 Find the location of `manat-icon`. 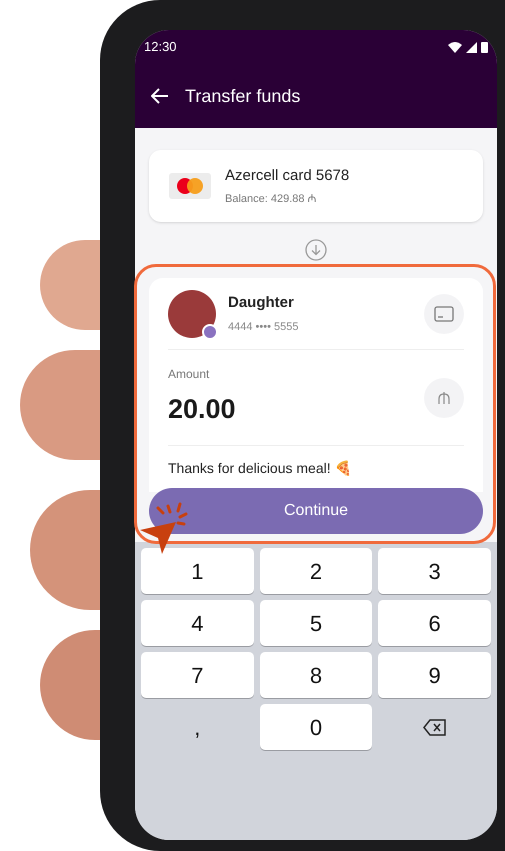

manat-icon is located at coordinates (444, 397).